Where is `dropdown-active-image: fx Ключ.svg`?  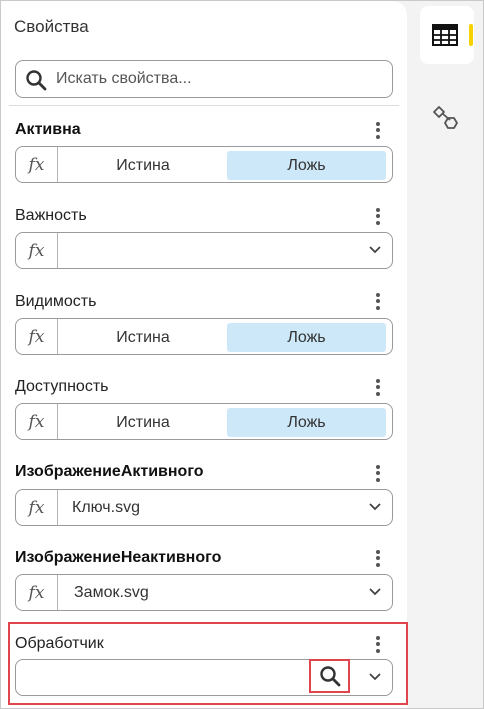 dropdown-active-image: fx Ключ.svg is located at coordinates (204, 507).